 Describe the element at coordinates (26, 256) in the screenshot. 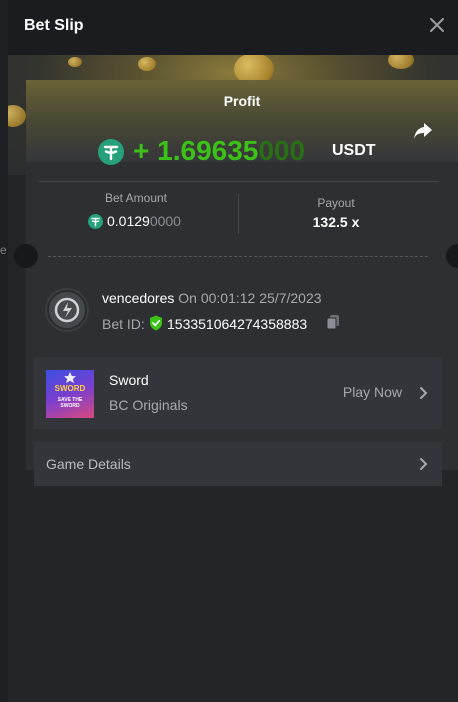

I see `ticket-notch-left` at that location.